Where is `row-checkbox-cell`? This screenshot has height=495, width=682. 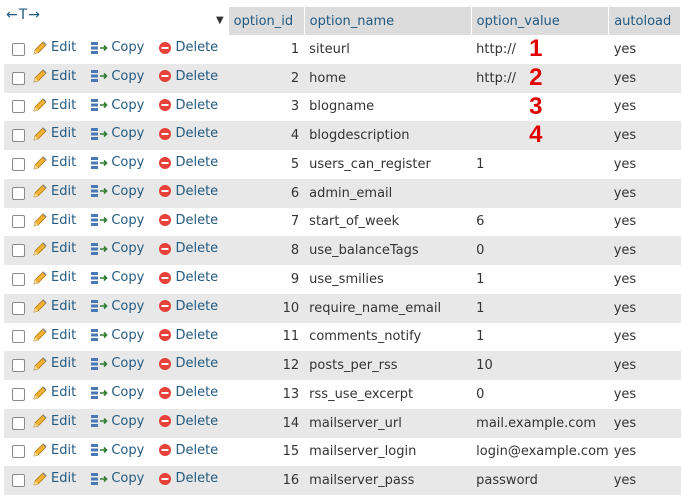
row-checkbox-cell is located at coordinates (18, 250).